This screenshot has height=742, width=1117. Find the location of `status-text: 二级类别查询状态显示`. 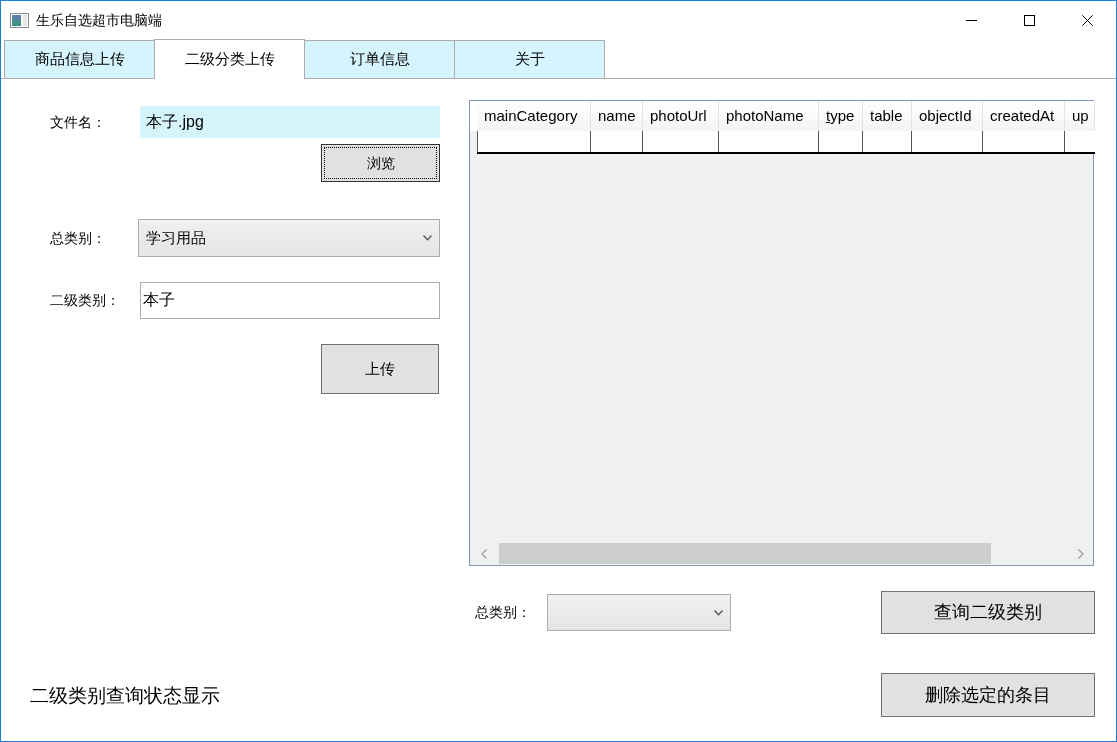

status-text: 二级类别查询状态显示 is located at coordinates (125, 696).